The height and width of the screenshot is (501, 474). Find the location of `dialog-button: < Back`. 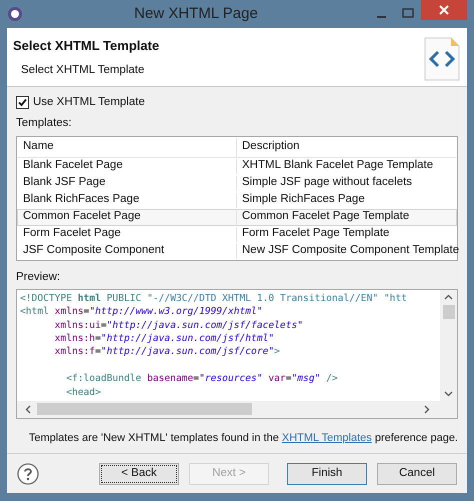

dialog-button: < Back is located at coordinates (139, 474).